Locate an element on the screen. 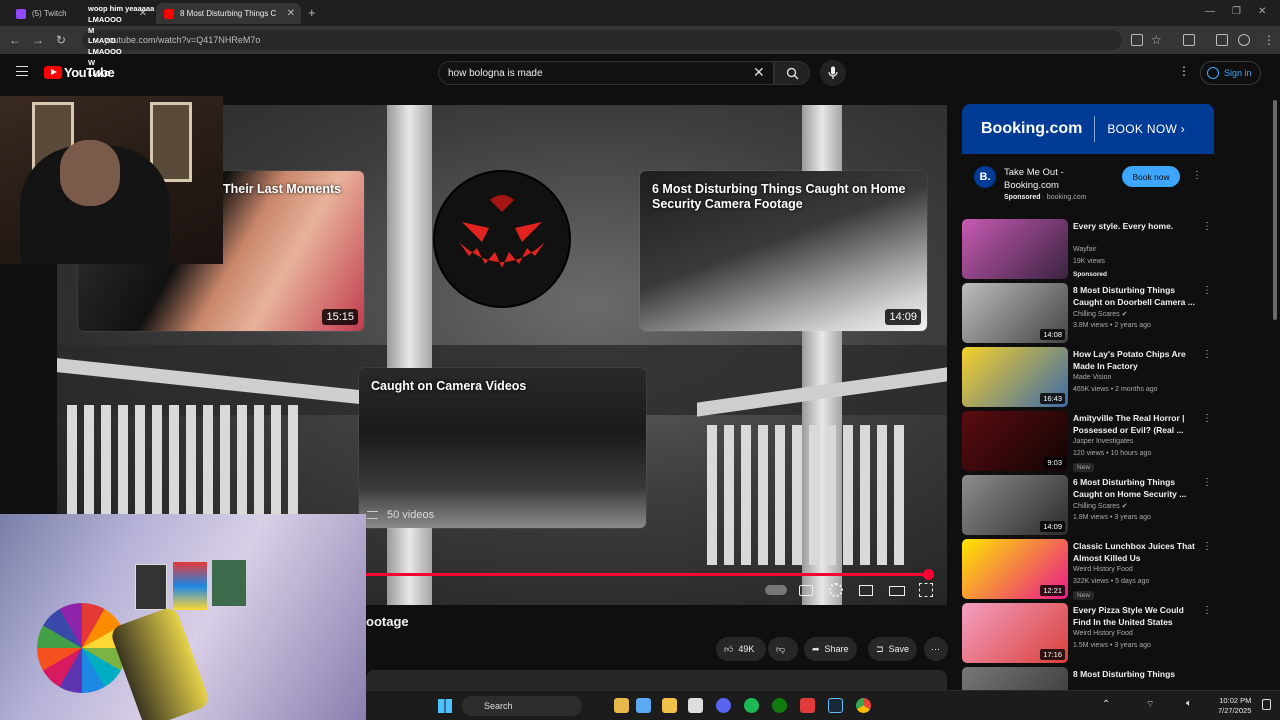  chat-message-text: LMAOOO is located at coordinates (105, 52).